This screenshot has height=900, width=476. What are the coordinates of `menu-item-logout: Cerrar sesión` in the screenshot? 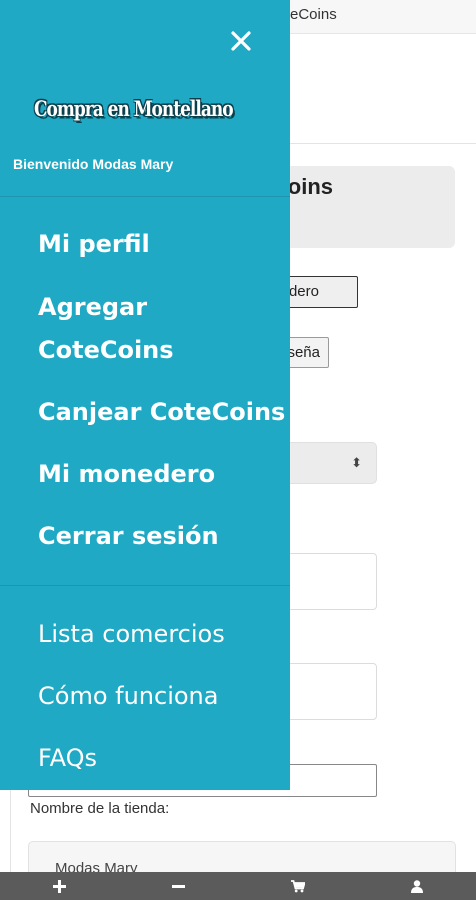 It's located at (162, 536).